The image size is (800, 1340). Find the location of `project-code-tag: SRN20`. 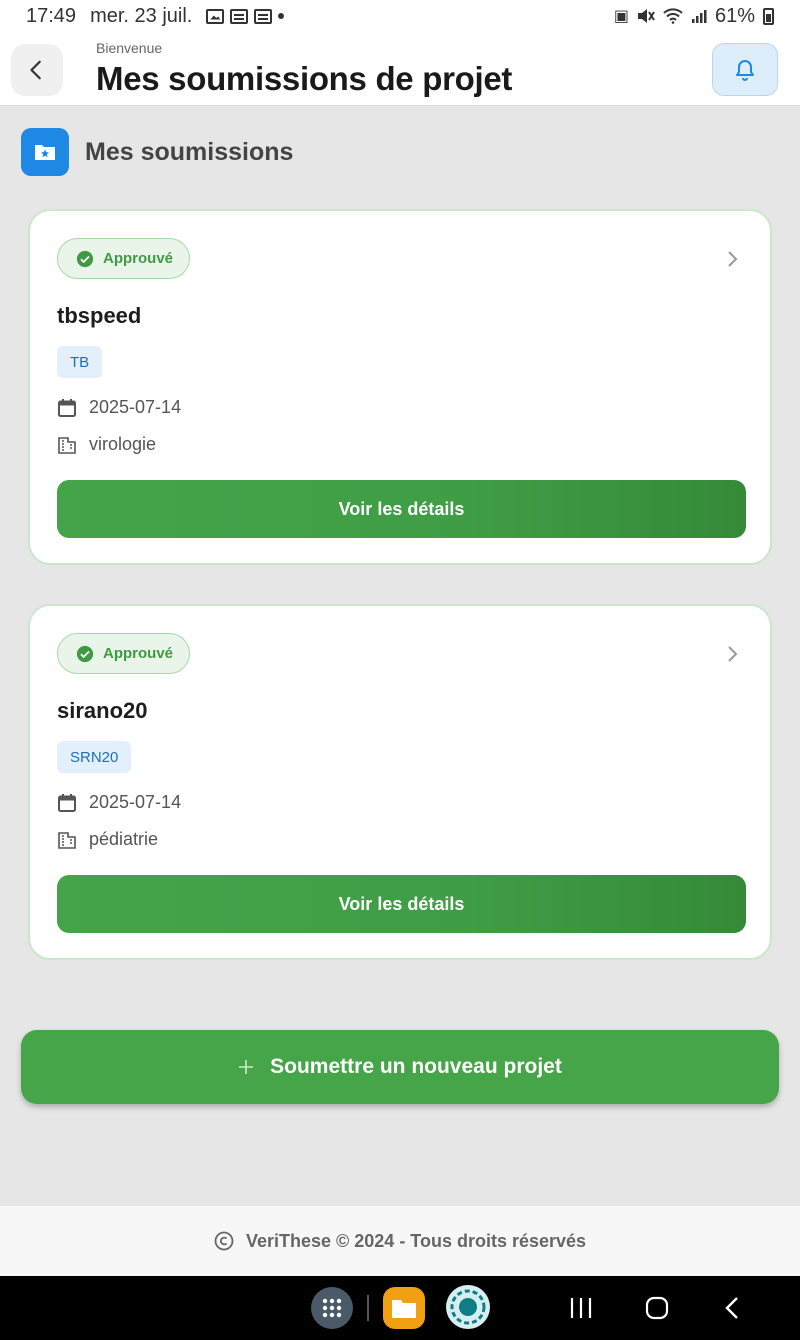

project-code-tag: SRN20 is located at coordinates (94, 757).